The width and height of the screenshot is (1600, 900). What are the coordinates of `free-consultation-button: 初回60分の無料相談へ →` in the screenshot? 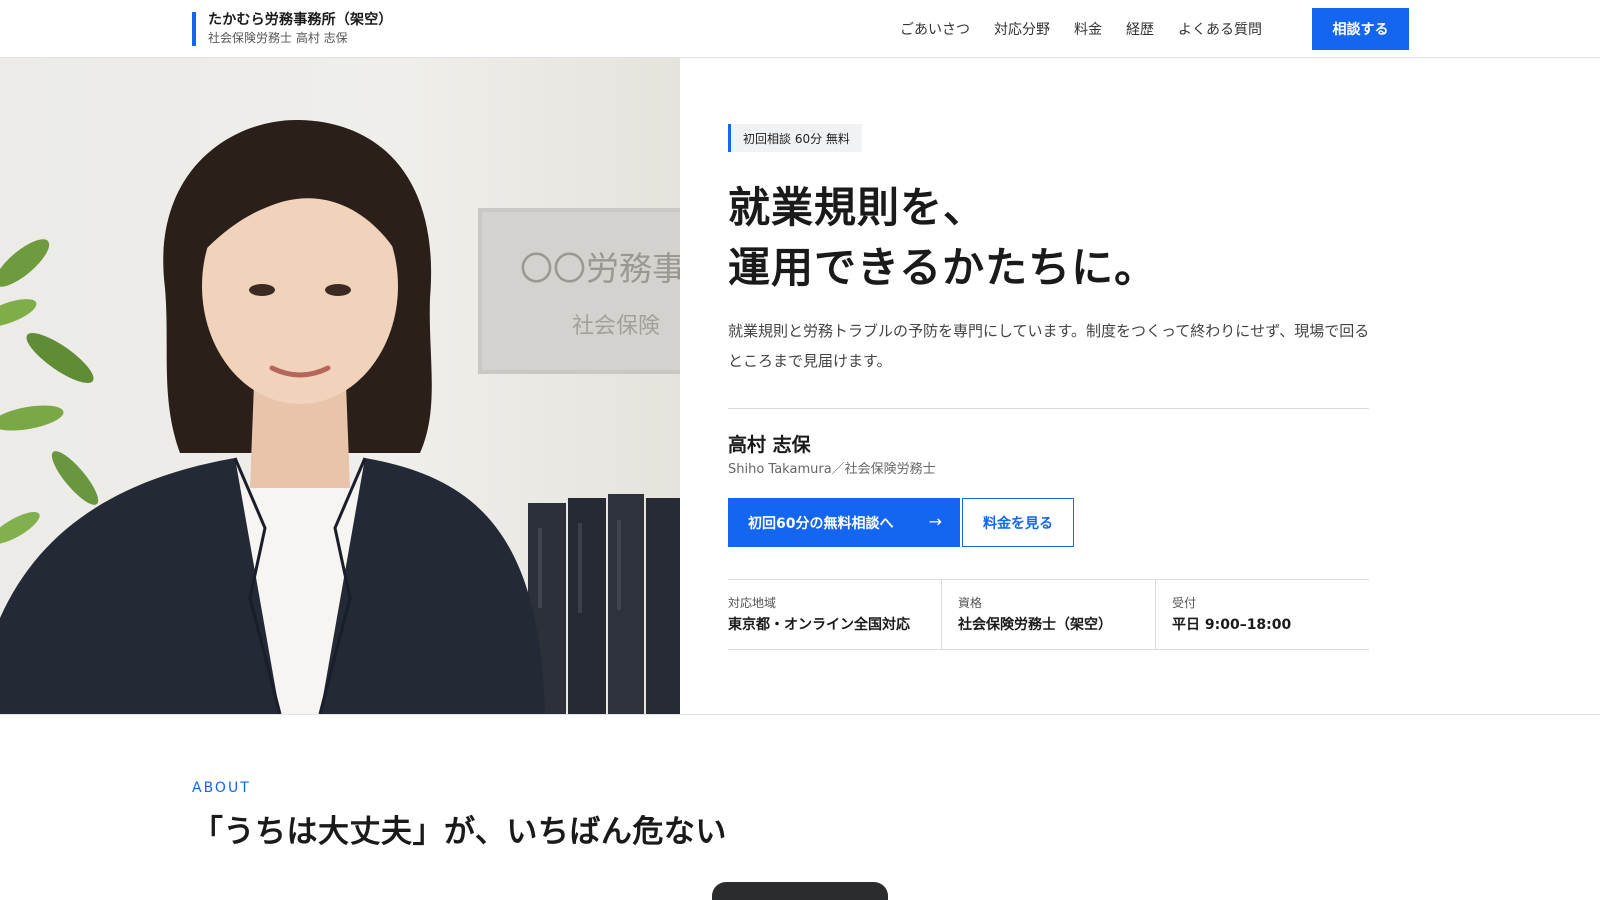 It's located at (844, 522).